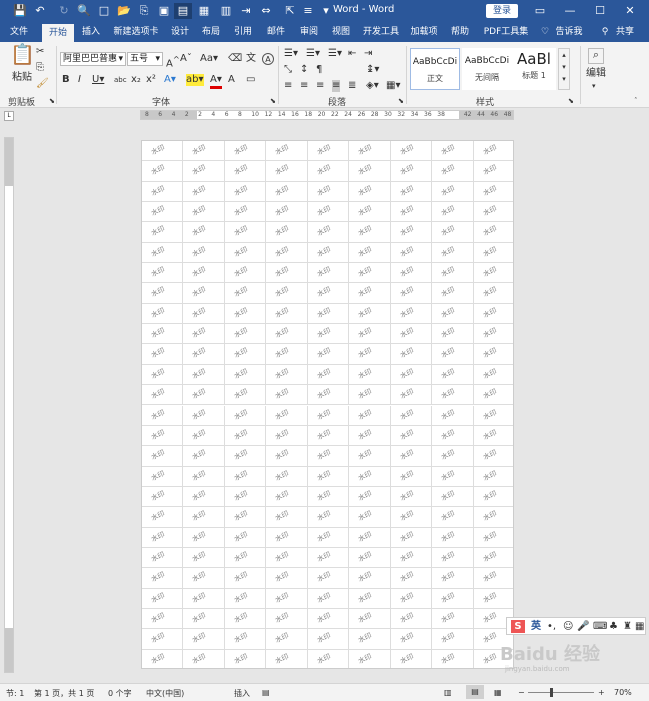 This screenshot has width=649, height=701. I want to click on styles-launcher-icon: ⬊, so click(571, 101).